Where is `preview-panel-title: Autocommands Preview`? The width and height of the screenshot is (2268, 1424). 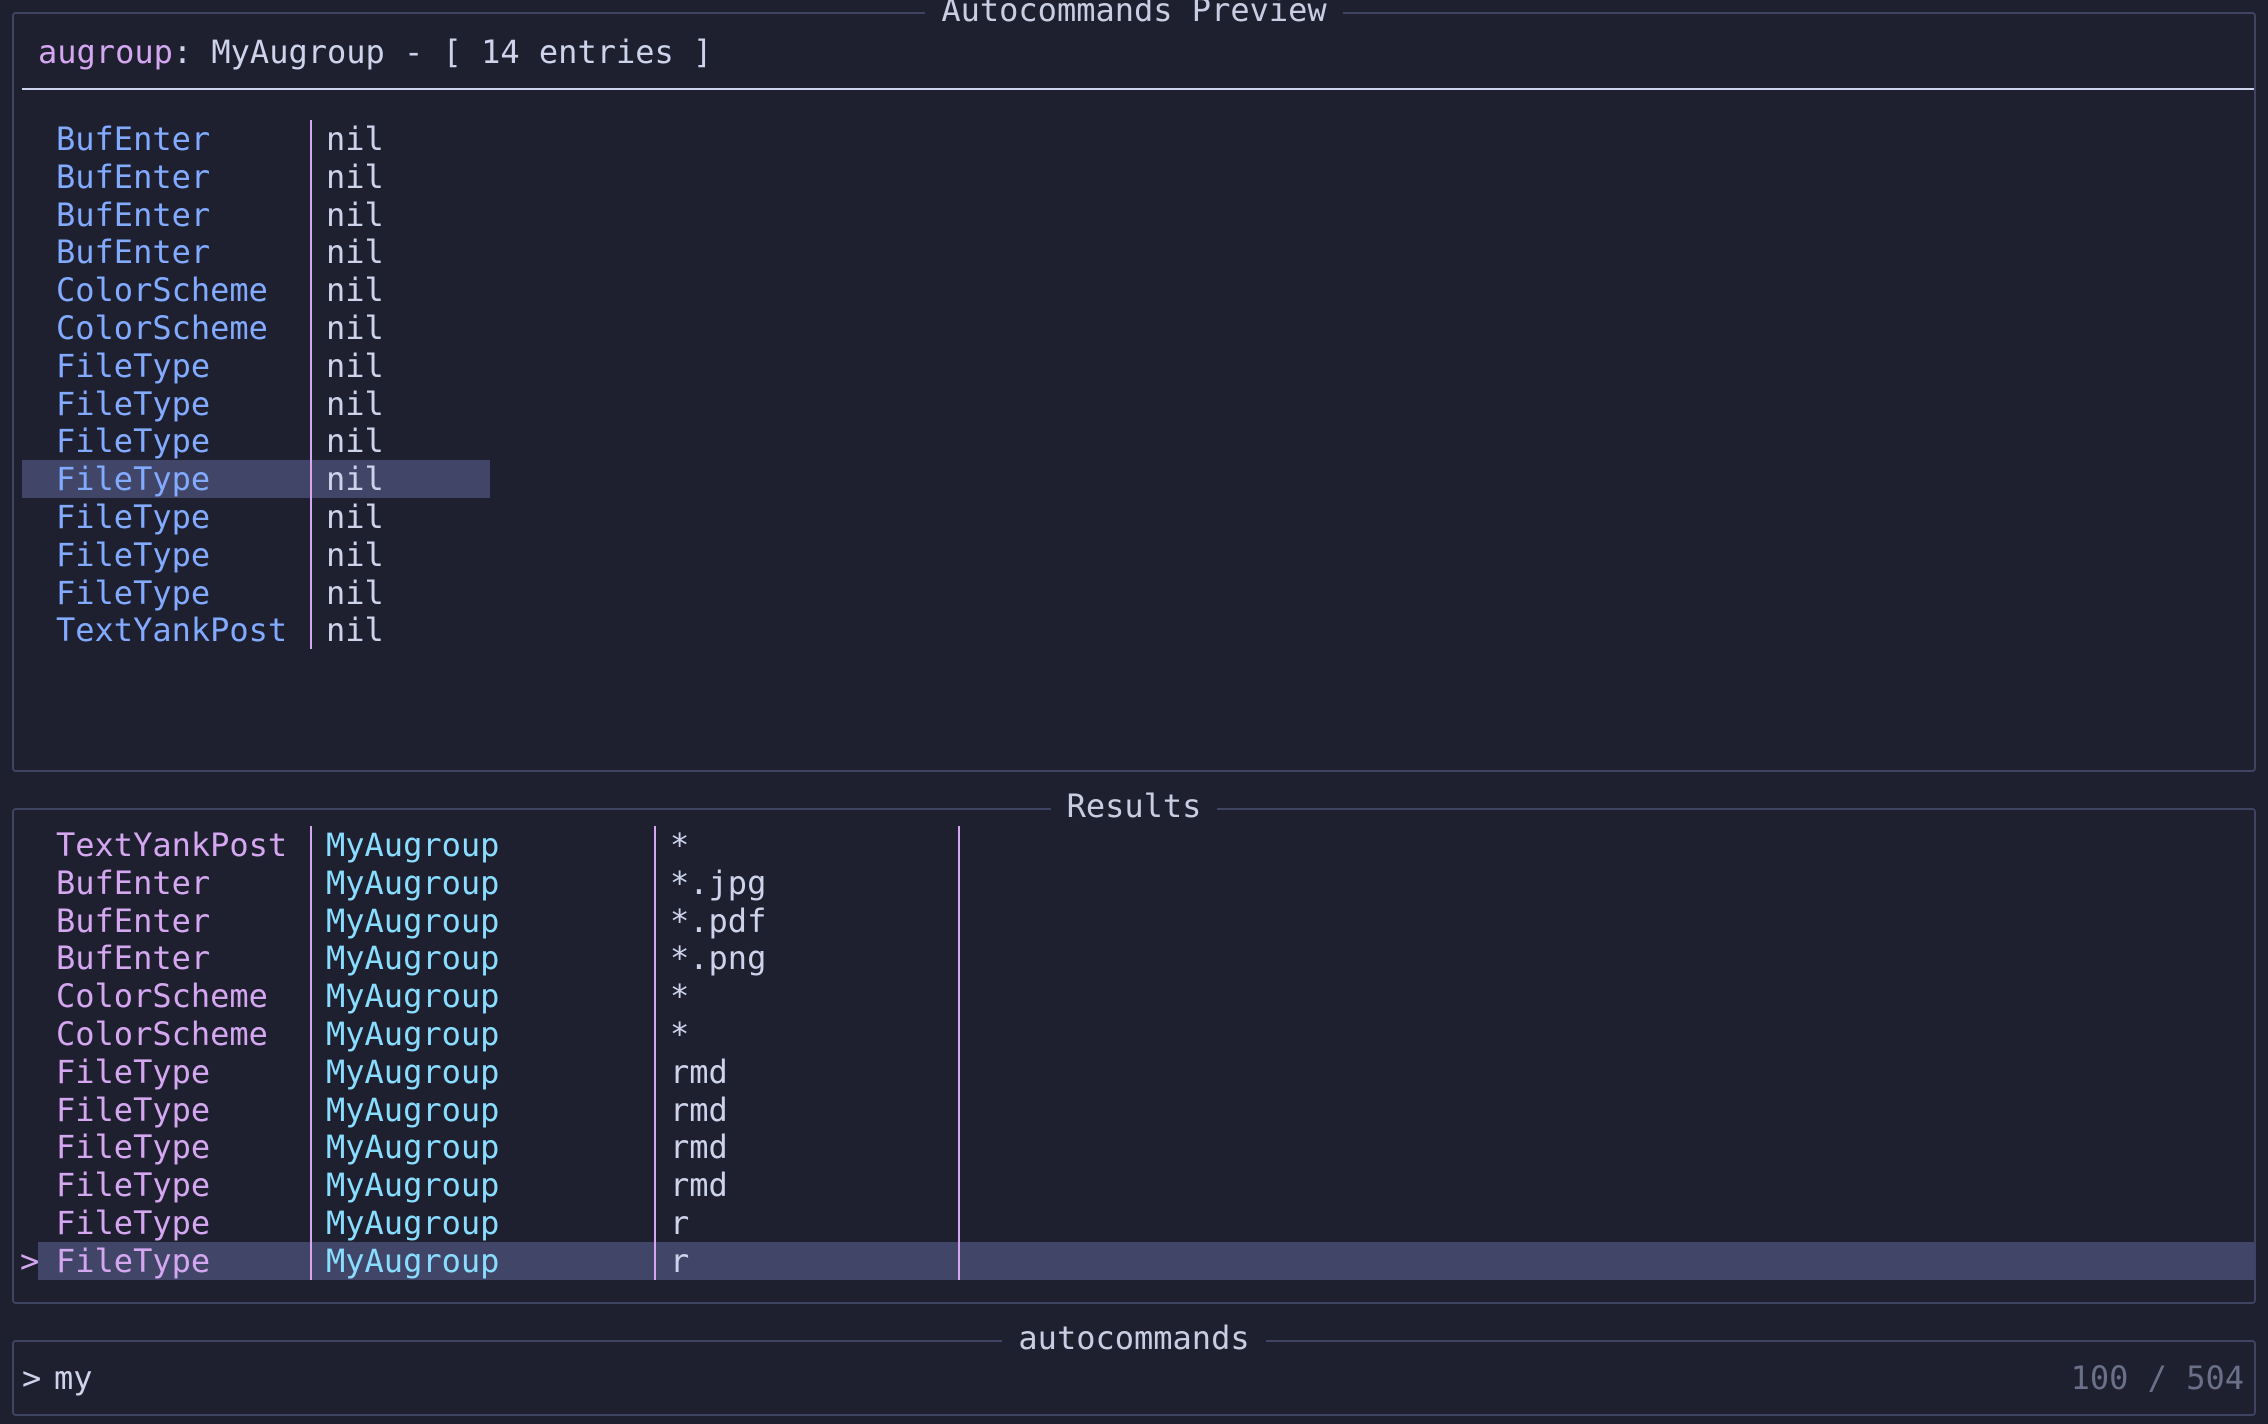
preview-panel-title: Autocommands Preview is located at coordinates (1134, 15).